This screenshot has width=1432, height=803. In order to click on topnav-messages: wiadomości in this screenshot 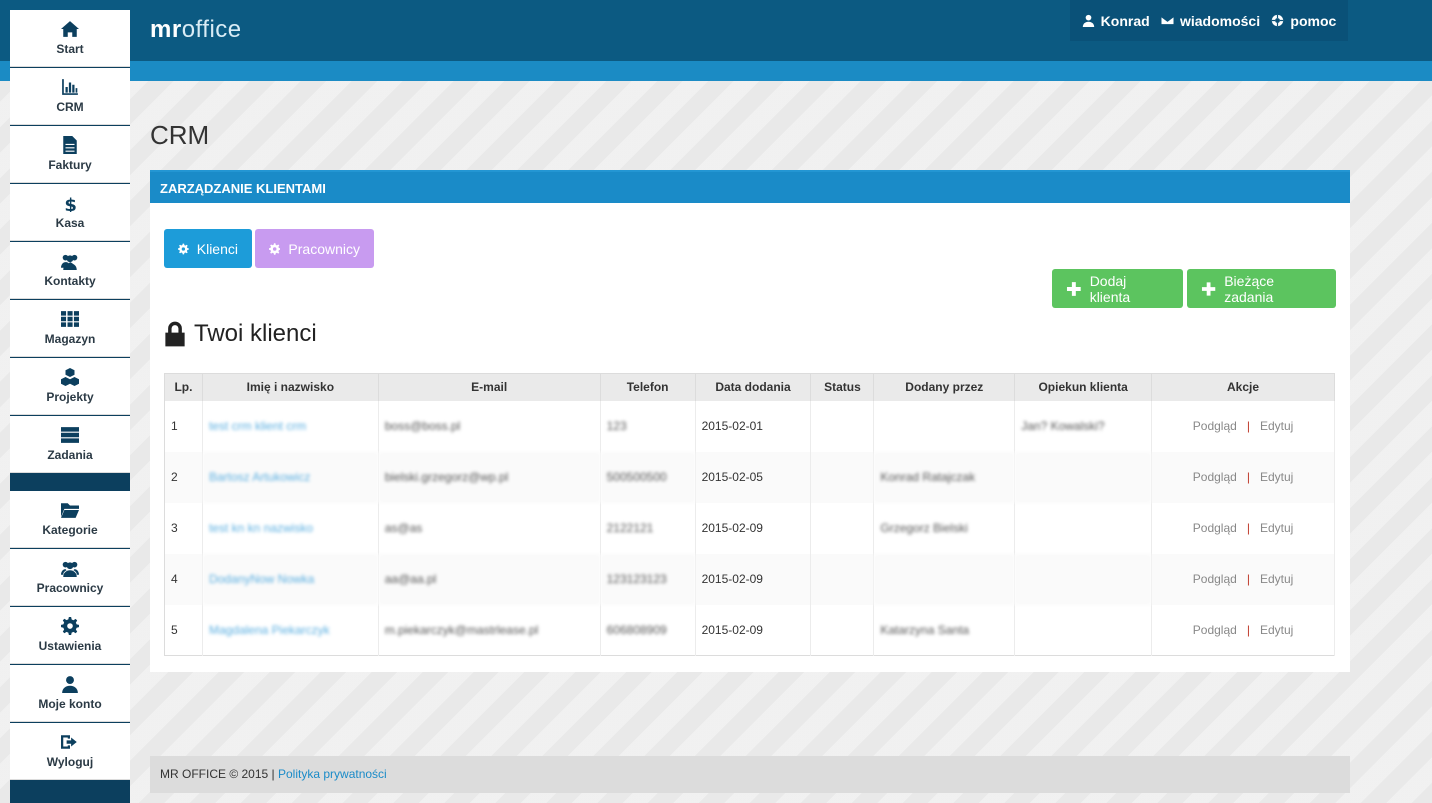, I will do `click(1210, 21)`.